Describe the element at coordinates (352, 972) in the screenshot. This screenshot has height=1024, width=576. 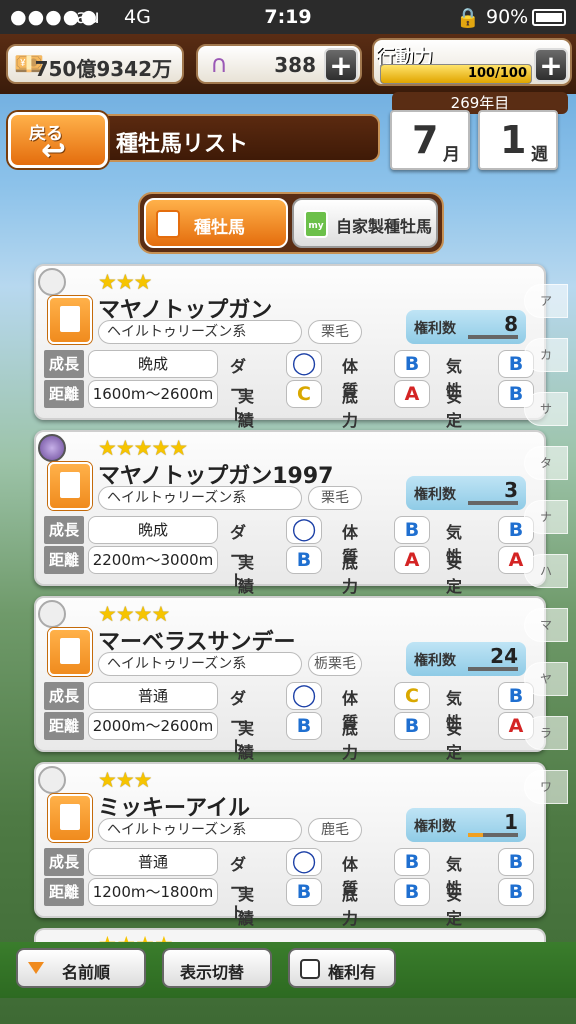
I see `rights-filter-label: 権利有` at that location.